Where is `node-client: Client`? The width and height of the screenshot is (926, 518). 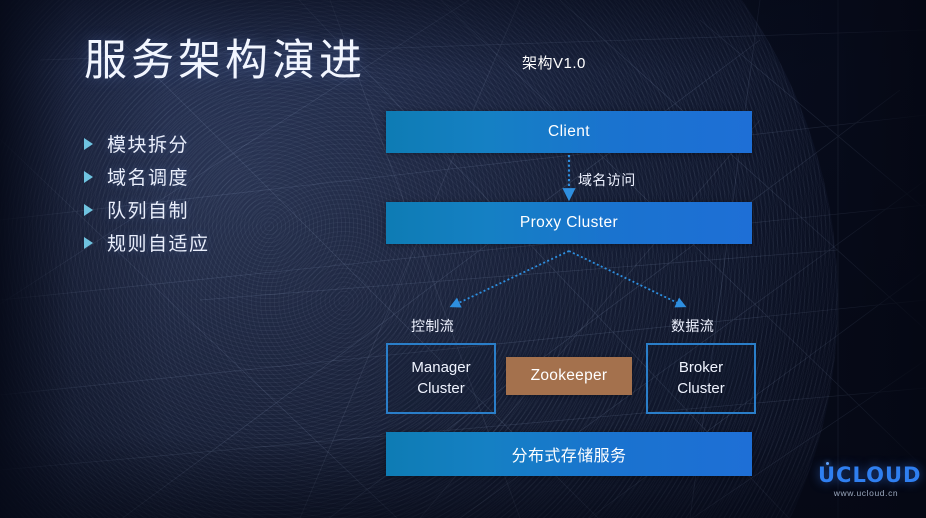 node-client: Client is located at coordinates (569, 132).